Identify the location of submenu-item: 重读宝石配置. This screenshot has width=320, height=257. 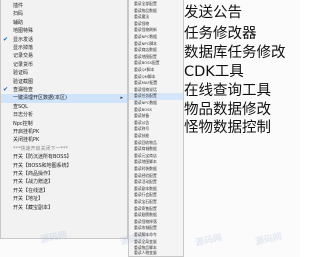
(156, 202).